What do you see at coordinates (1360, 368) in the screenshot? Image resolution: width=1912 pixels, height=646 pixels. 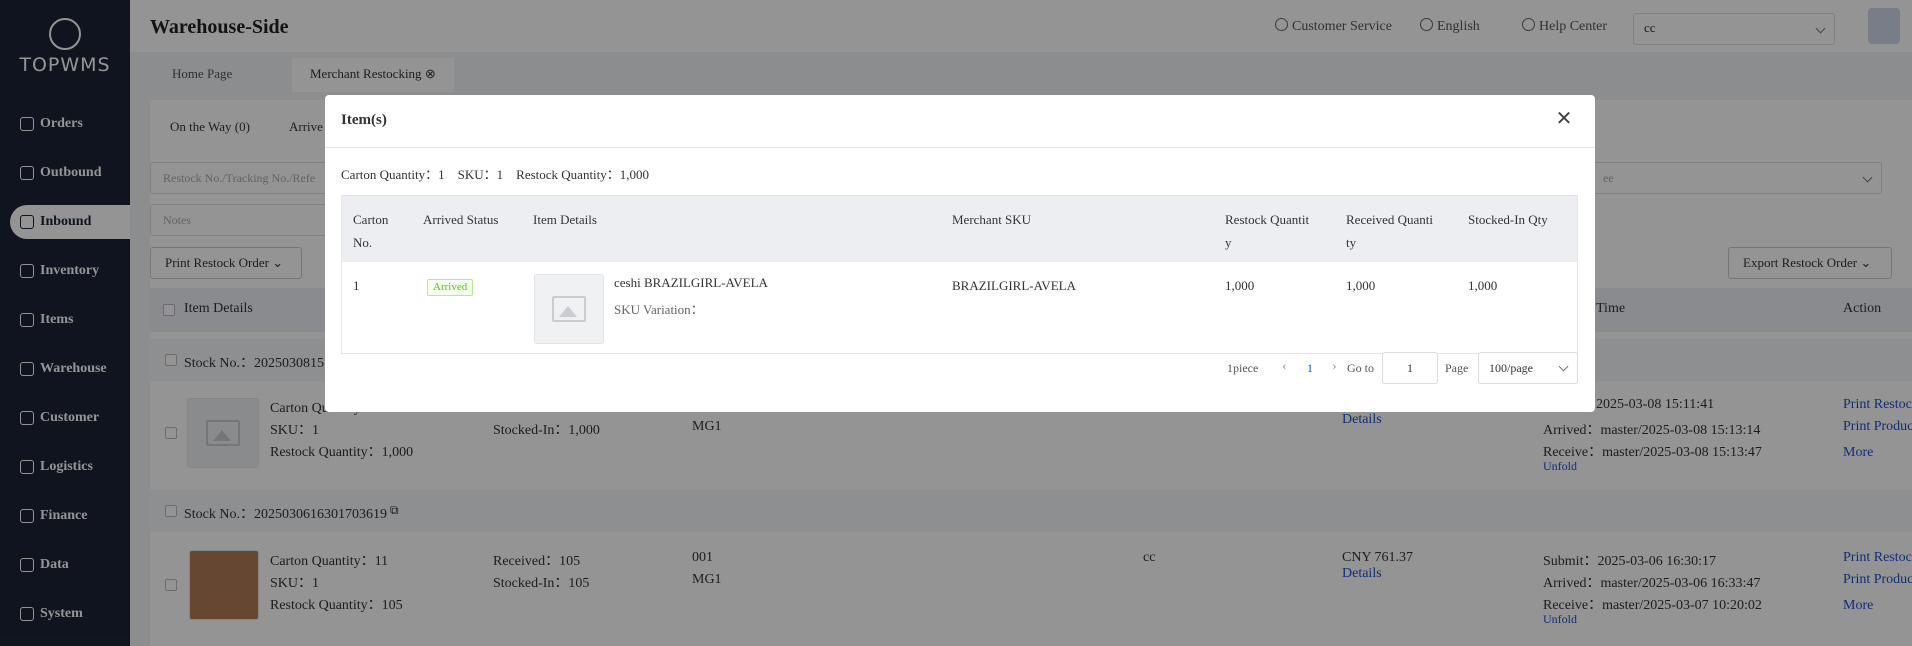 I see `goto-label: Go to` at bounding box center [1360, 368].